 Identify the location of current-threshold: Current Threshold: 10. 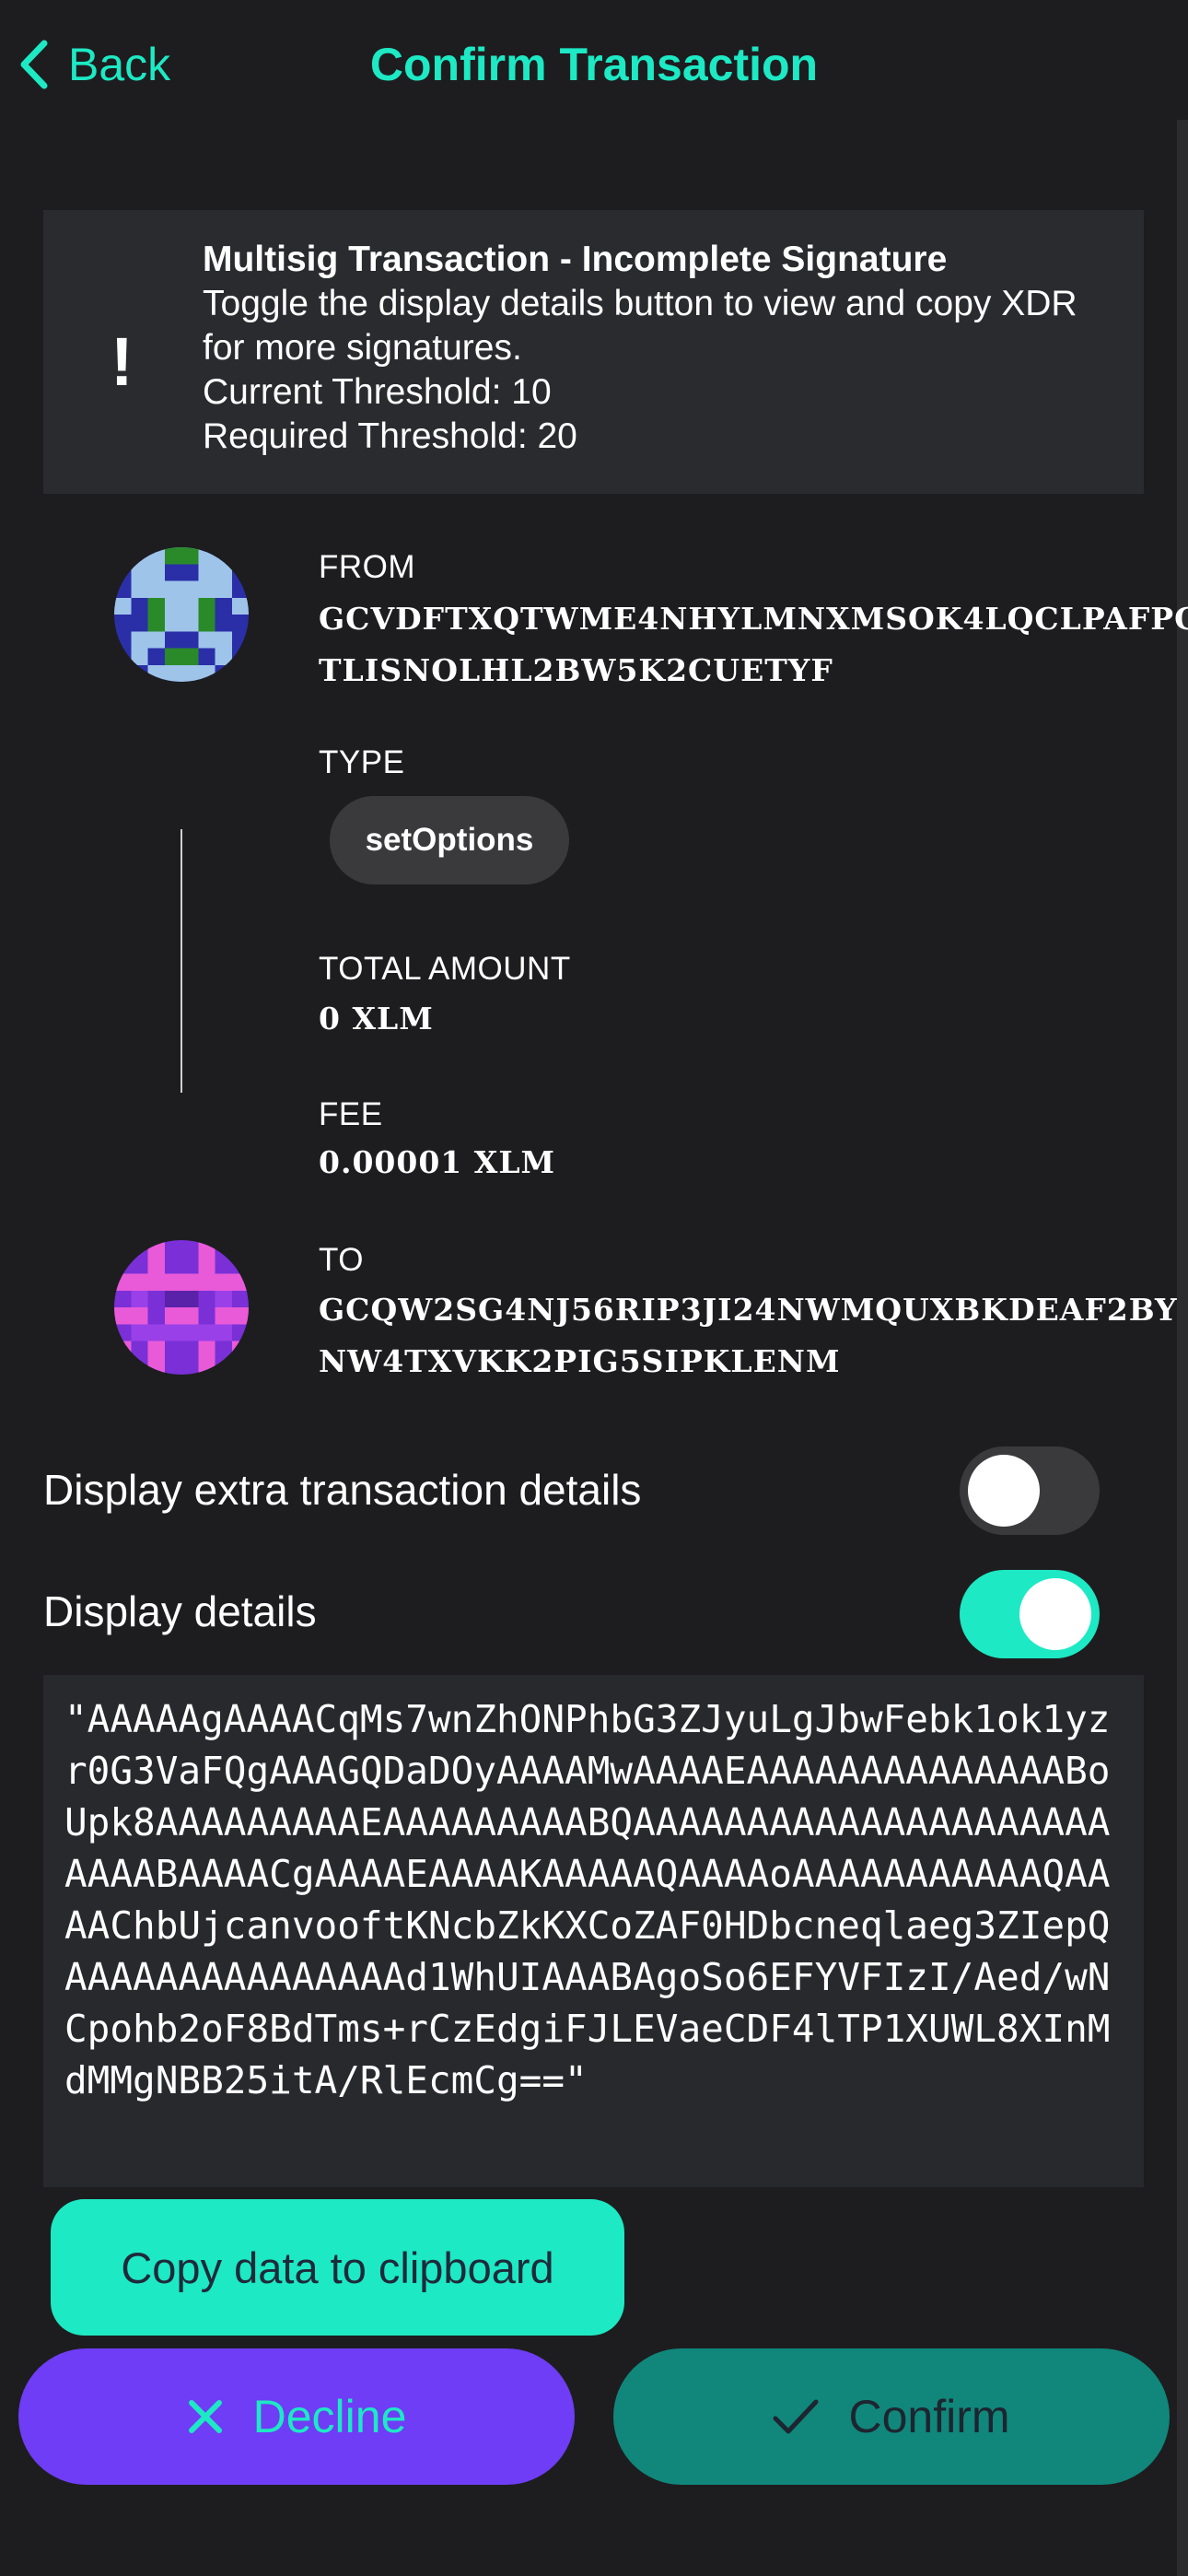
(377, 392).